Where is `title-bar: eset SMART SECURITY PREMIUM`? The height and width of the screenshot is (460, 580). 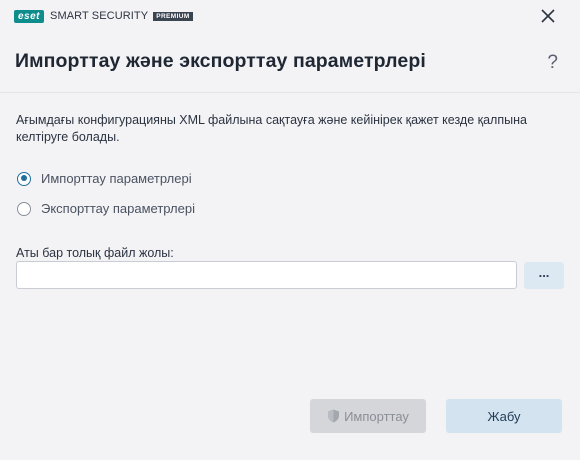 title-bar: eset SMART SECURITY PREMIUM is located at coordinates (290, 16).